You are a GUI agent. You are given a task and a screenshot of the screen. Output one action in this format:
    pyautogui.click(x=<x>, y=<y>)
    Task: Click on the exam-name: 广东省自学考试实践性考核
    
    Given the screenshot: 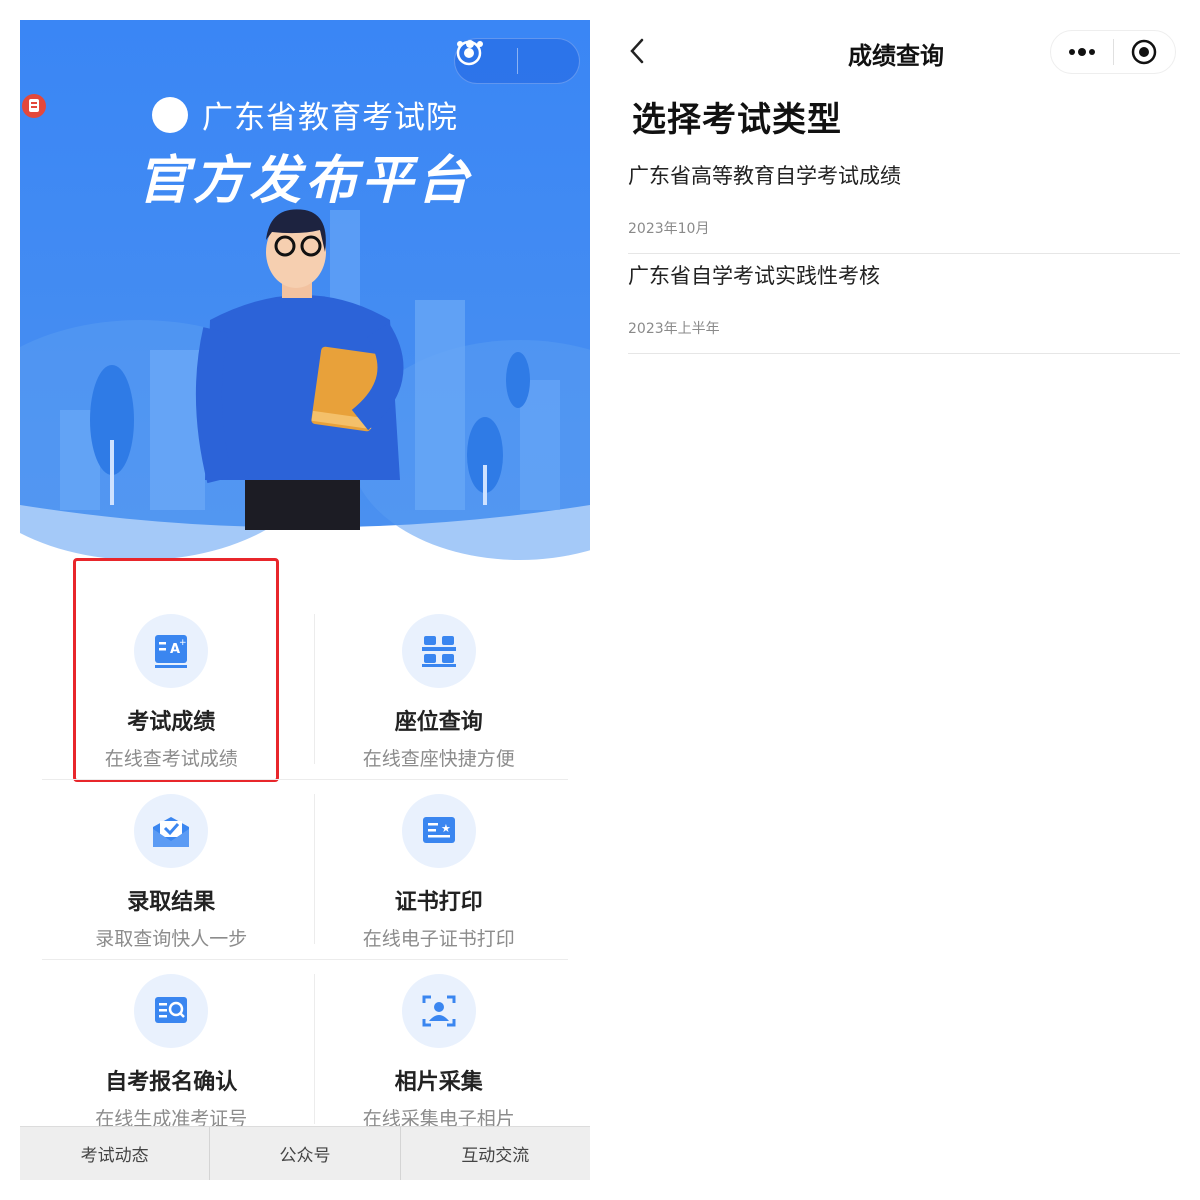 What is the action you would take?
    pyautogui.click(x=754, y=276)
    